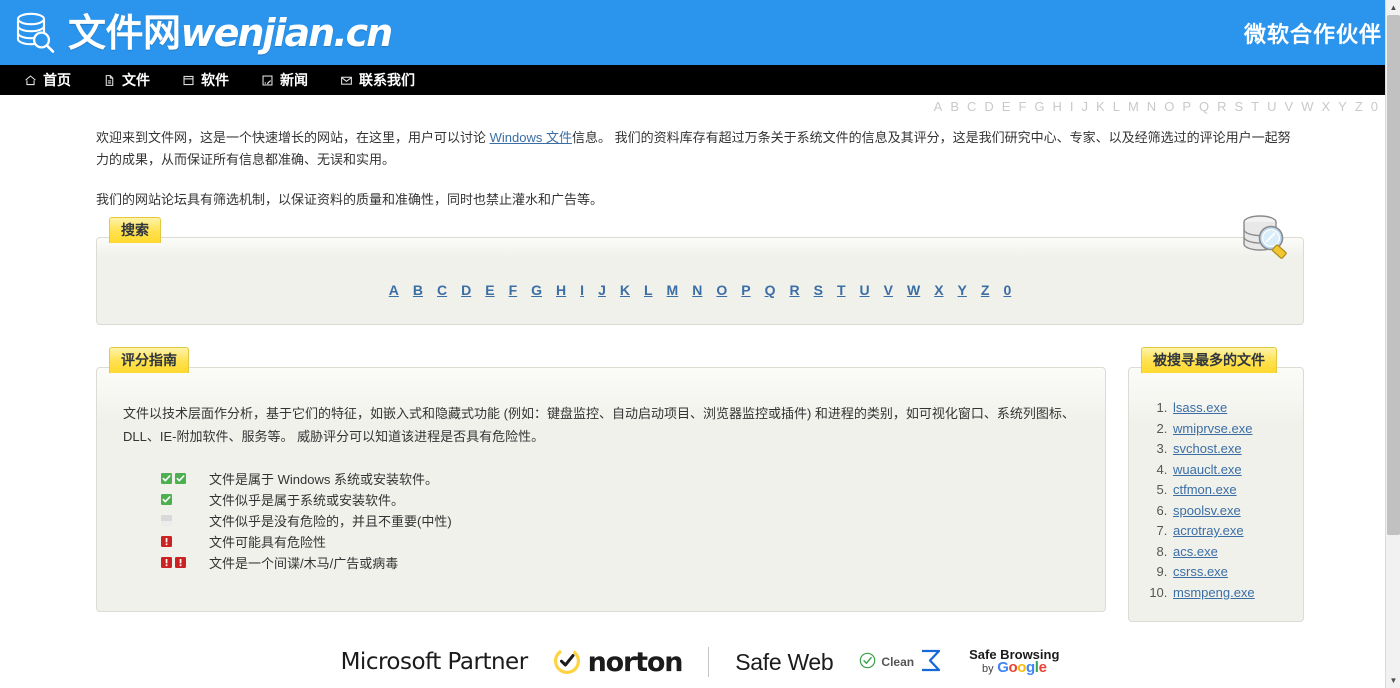 This screenshot has width=1400, height=688. Describe the element at coordinates (620, 541) in the screenshot. I see `legend-row: 文件可能具有危险性` at that location.